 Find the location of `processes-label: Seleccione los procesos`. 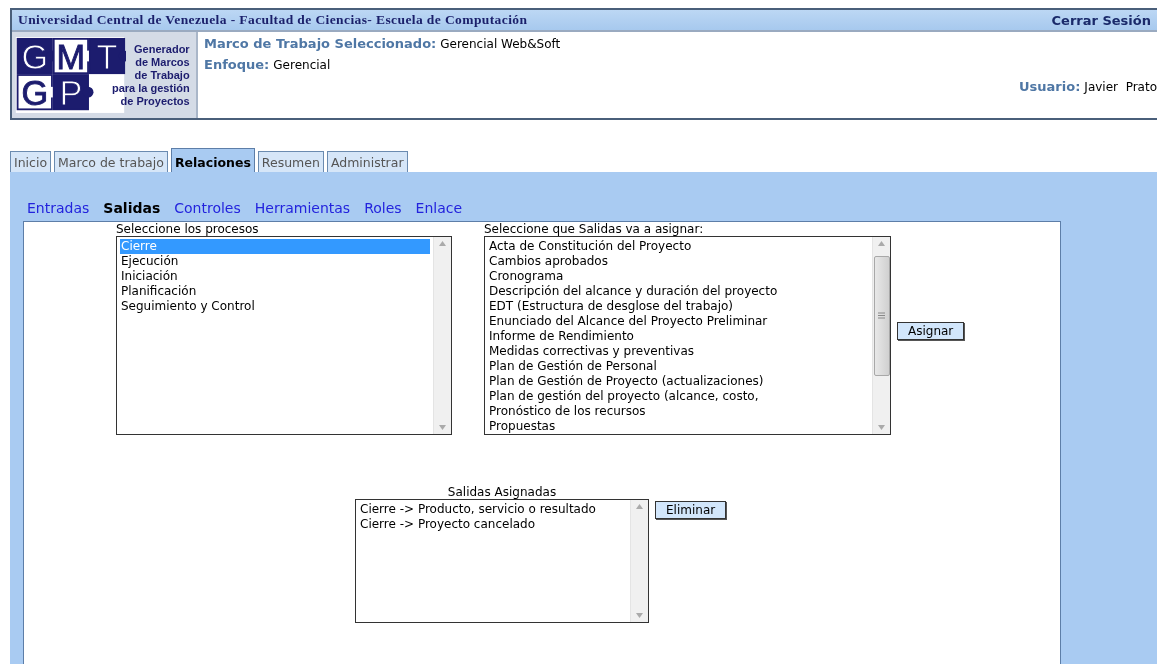

processes-label: Seleccione los procesos is located at coordinates (187, 229).